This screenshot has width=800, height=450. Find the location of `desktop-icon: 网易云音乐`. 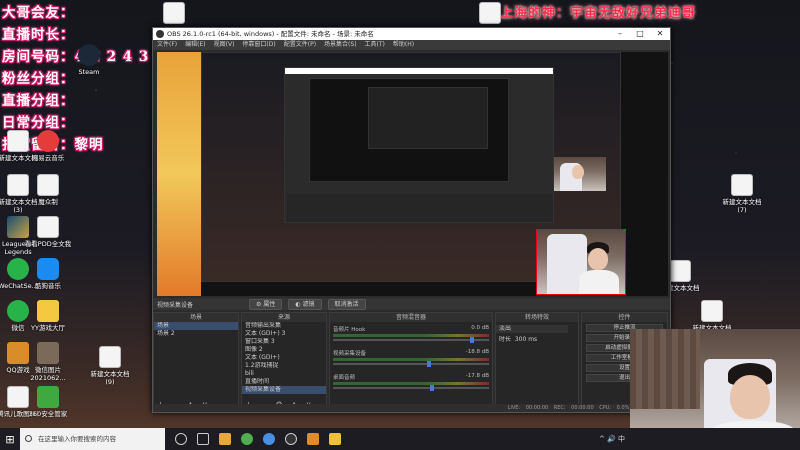

desktop-icon: 网易云音乐 is located at coordinates (48, 146).